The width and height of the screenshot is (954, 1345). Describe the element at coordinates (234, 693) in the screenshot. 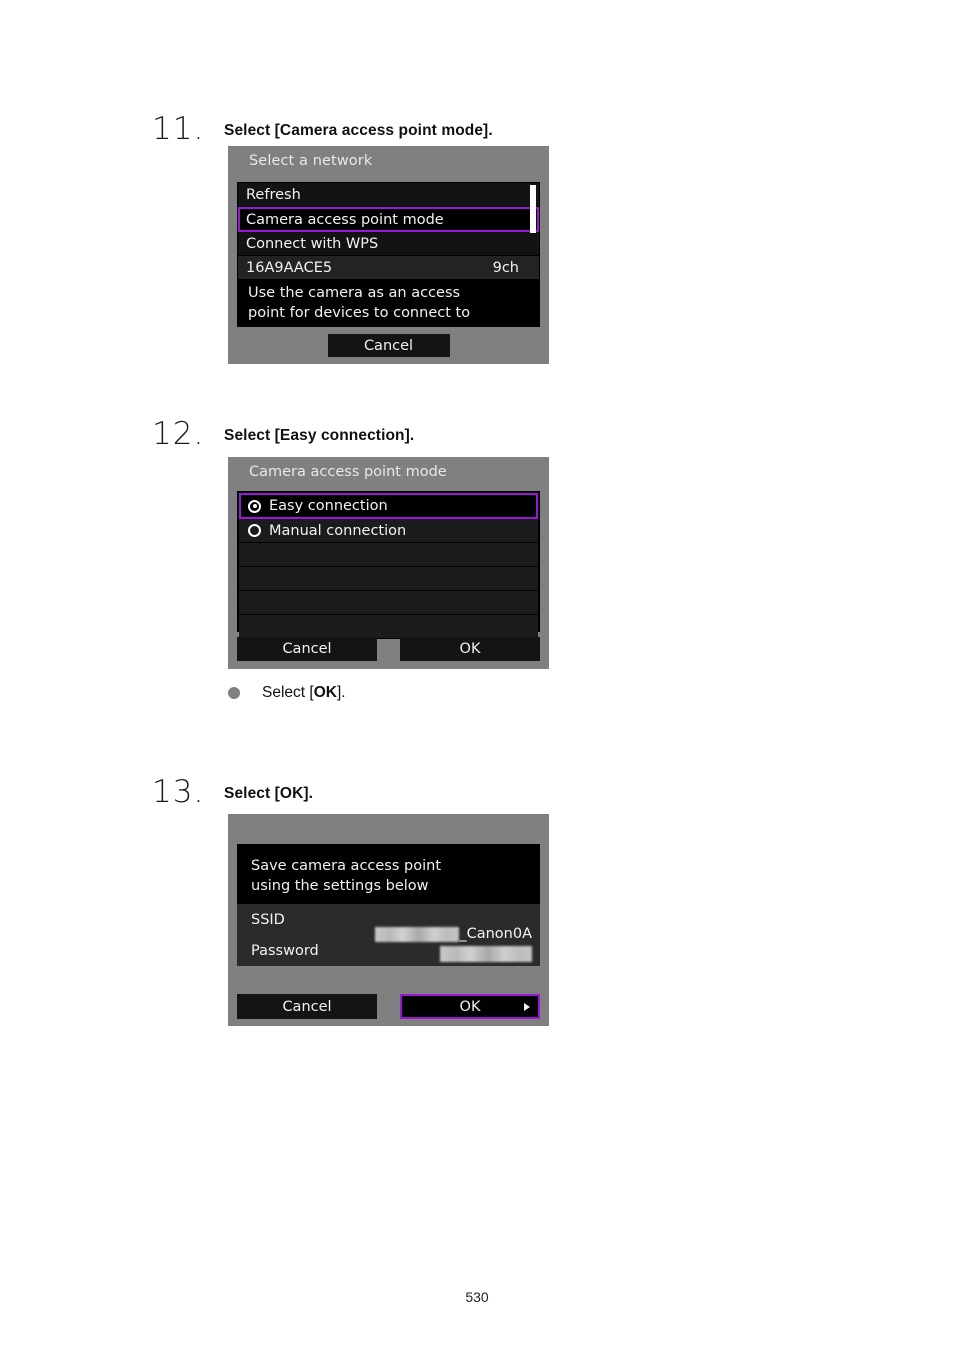

I see `bullet-dot-icon` at that location.